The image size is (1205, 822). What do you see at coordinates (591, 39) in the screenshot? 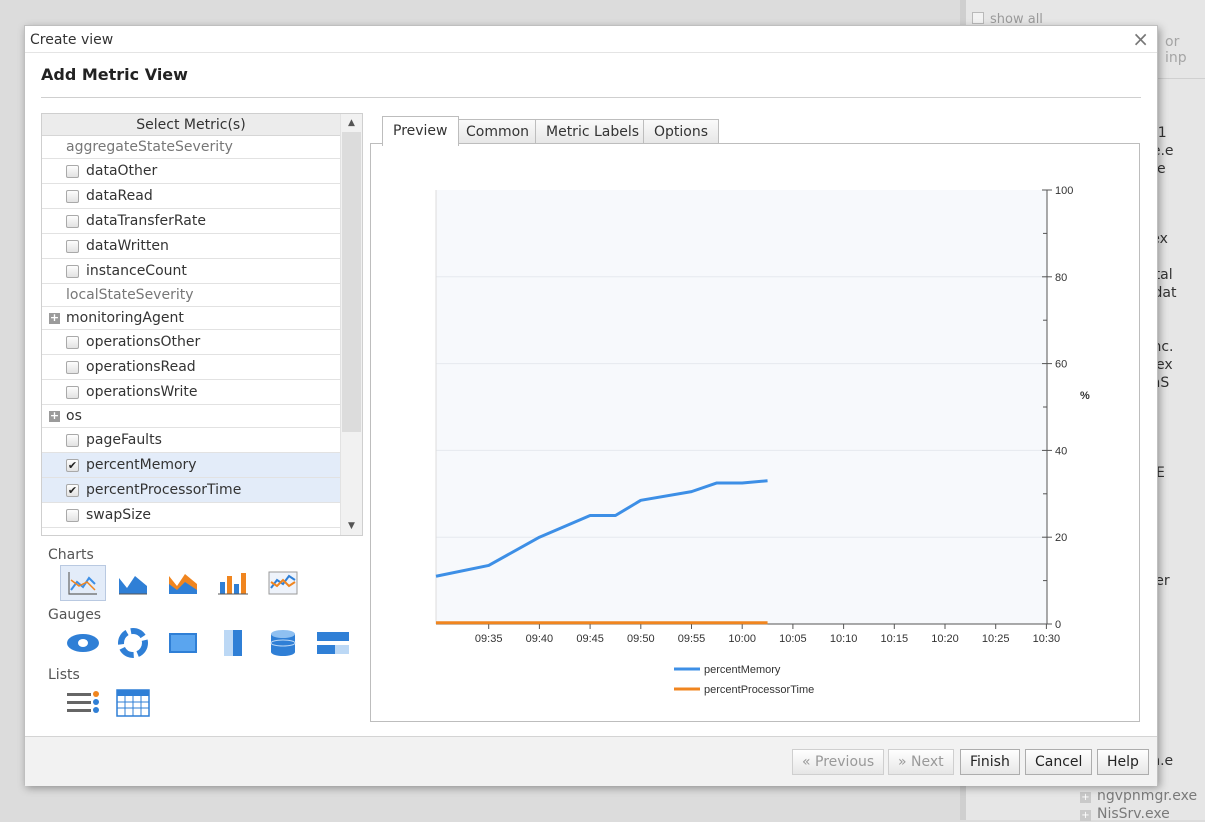
I see `dialog-titlebar: Create view ×` at bounding box center [591, 39].